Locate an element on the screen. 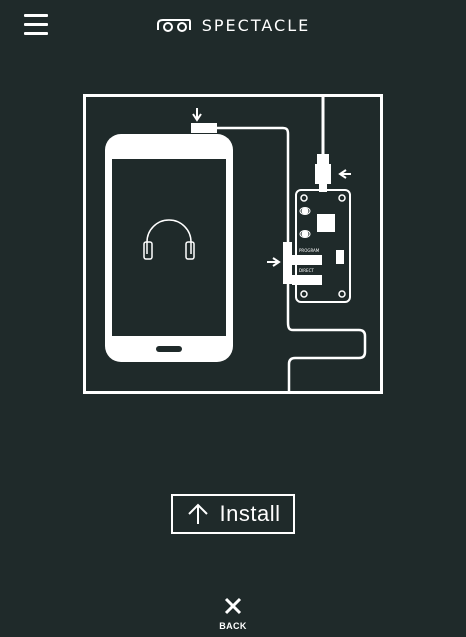 This screenshot has width=466, height=637. phone-connector is located at coordinates (204, 120).